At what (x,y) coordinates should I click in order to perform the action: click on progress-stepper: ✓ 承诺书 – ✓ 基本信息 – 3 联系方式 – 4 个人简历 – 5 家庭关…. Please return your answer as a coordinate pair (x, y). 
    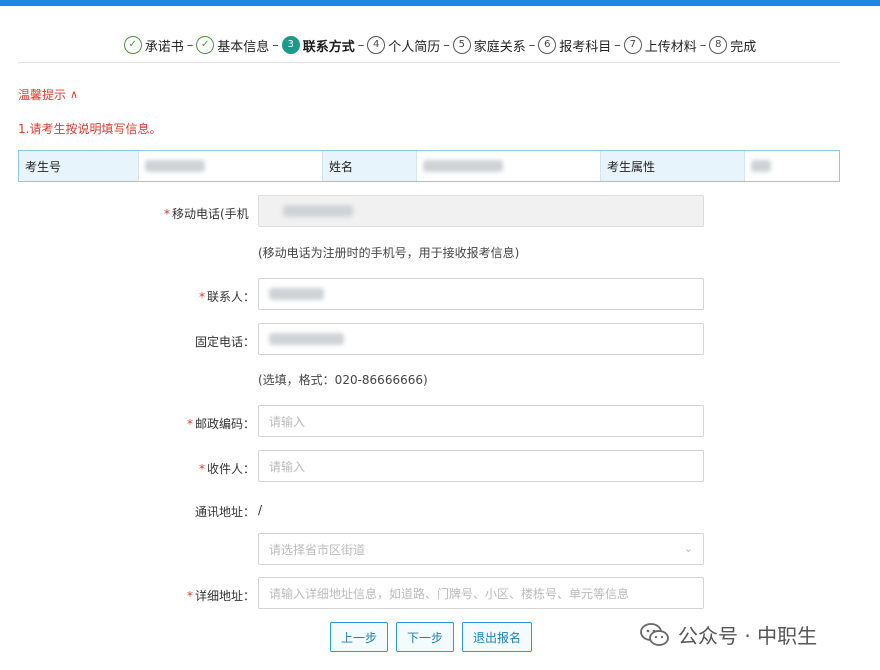
    Looking at the image, I should click on (440, 45).